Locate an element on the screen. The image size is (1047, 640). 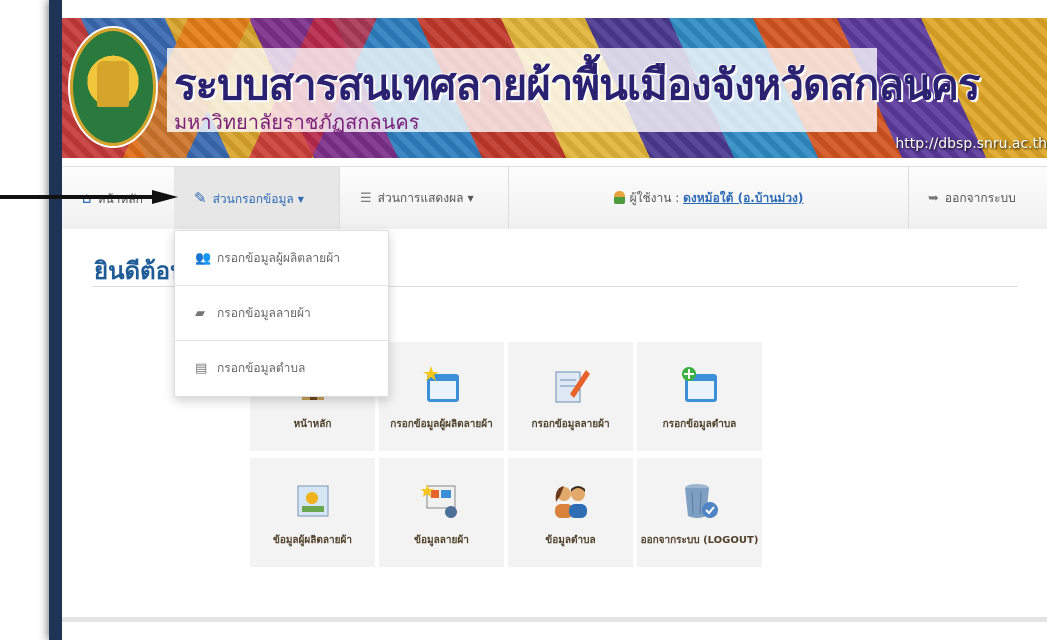
group-icon: 👥 is located at coordinates (203, 258).